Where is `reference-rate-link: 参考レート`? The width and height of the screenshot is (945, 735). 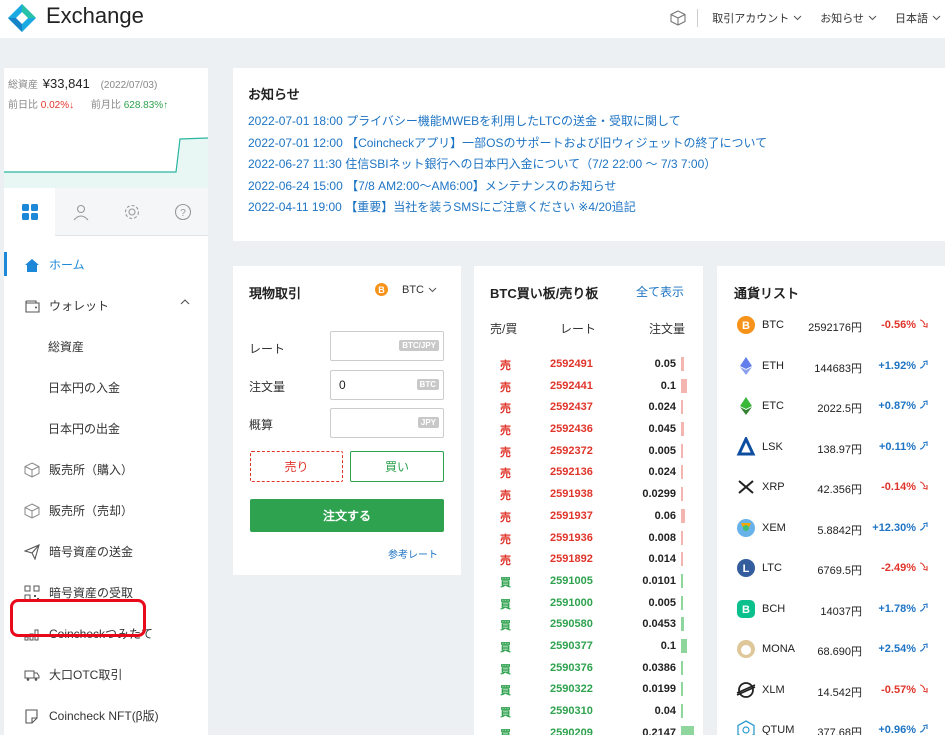
reference-rate-link: 参考レート is located at coordinates (413, 553).